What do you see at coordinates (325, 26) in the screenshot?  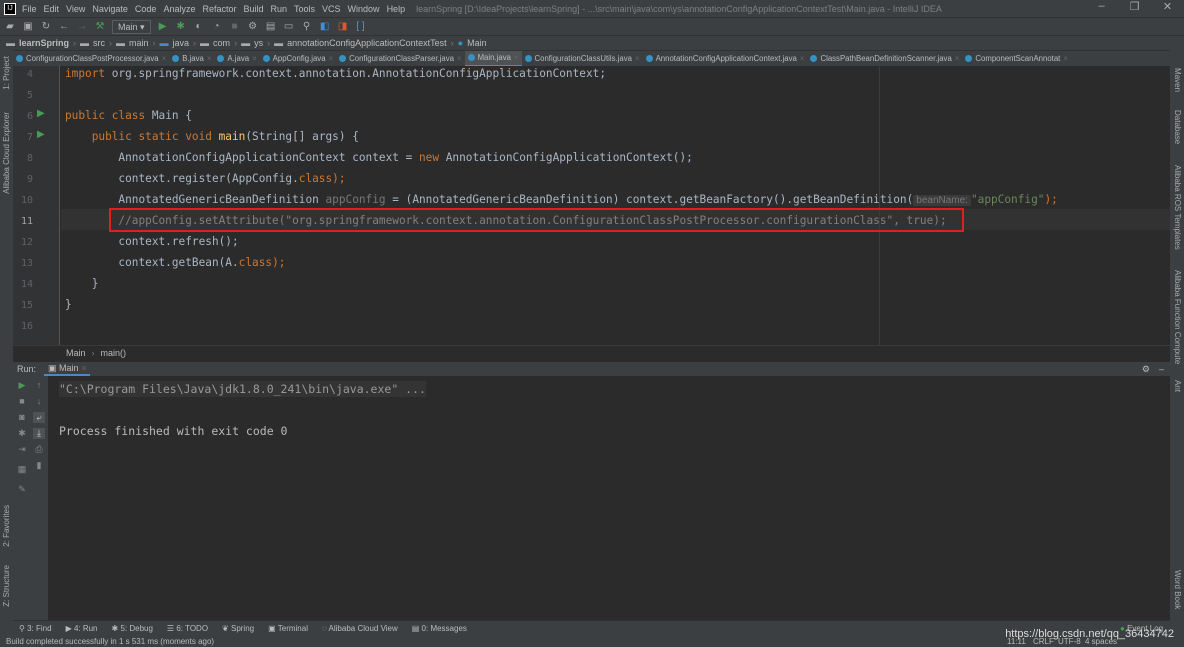 I see `translate-icon: ◧` at bounding box center [325, 26].